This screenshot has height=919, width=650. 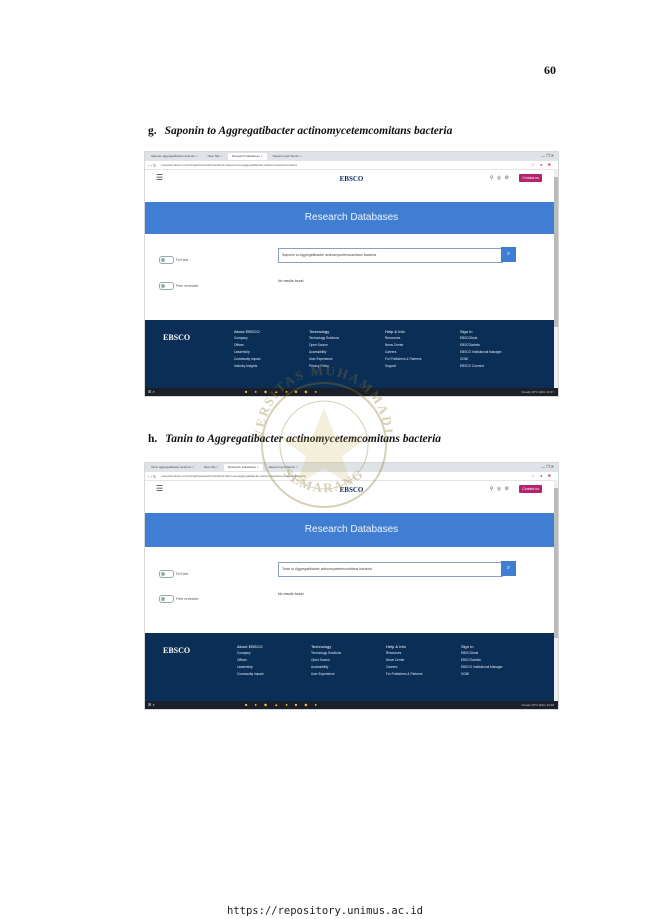 What do you see at coordinates (152, 131) in the screenshot?
I see `figure-label: g.` at bounding box center [152, 131].